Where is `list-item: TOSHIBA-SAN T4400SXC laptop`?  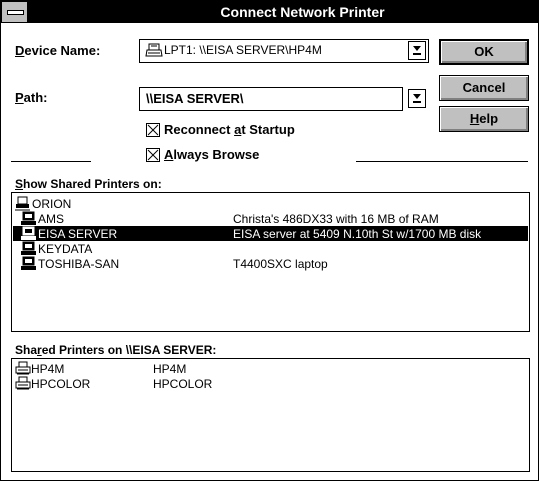 list-item: TOSHIBA-SAN T4400SXC laptop is located at coordinates (270, 263).